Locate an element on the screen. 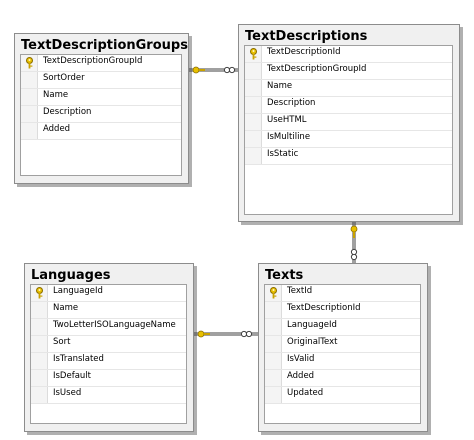  relationship-descriptions-texts is located at coordinates (354, 242).